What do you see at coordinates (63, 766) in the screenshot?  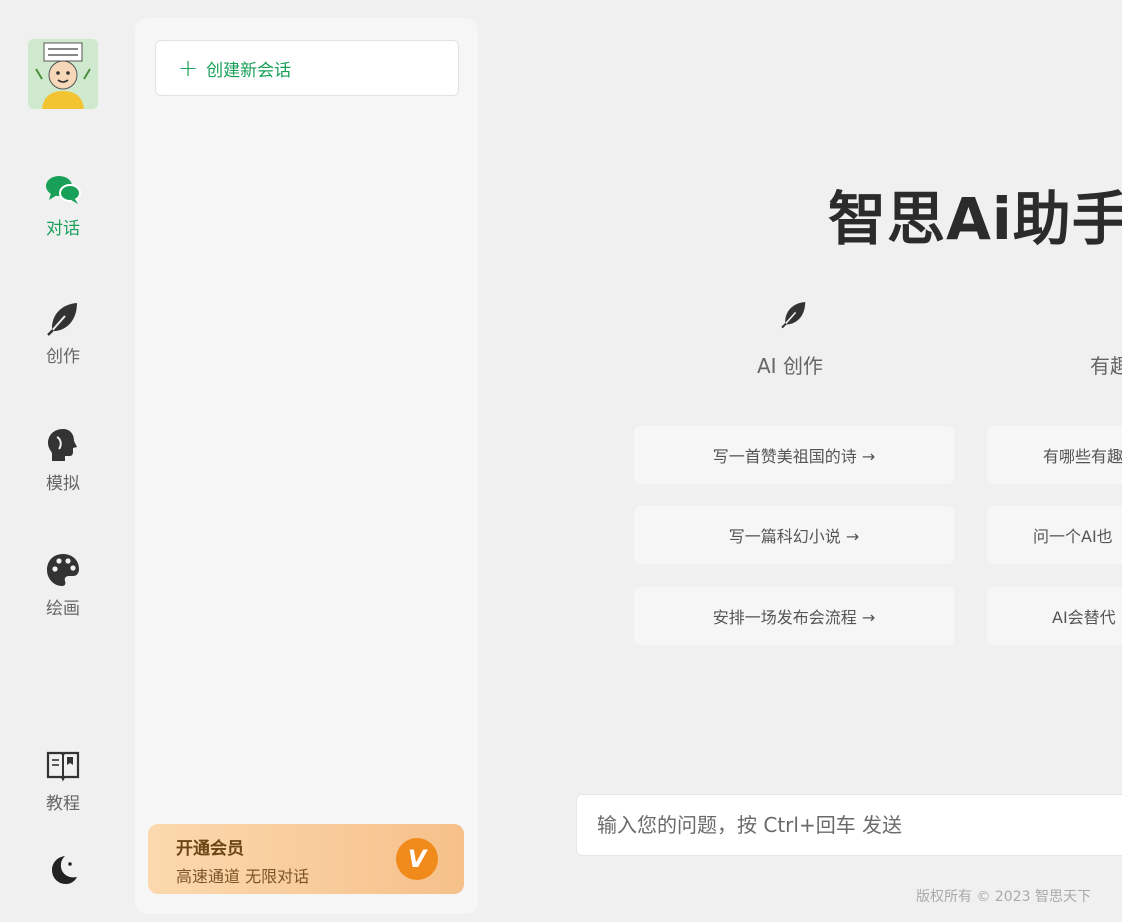 I see `open-book-icon` at bounding box center [63, 766].